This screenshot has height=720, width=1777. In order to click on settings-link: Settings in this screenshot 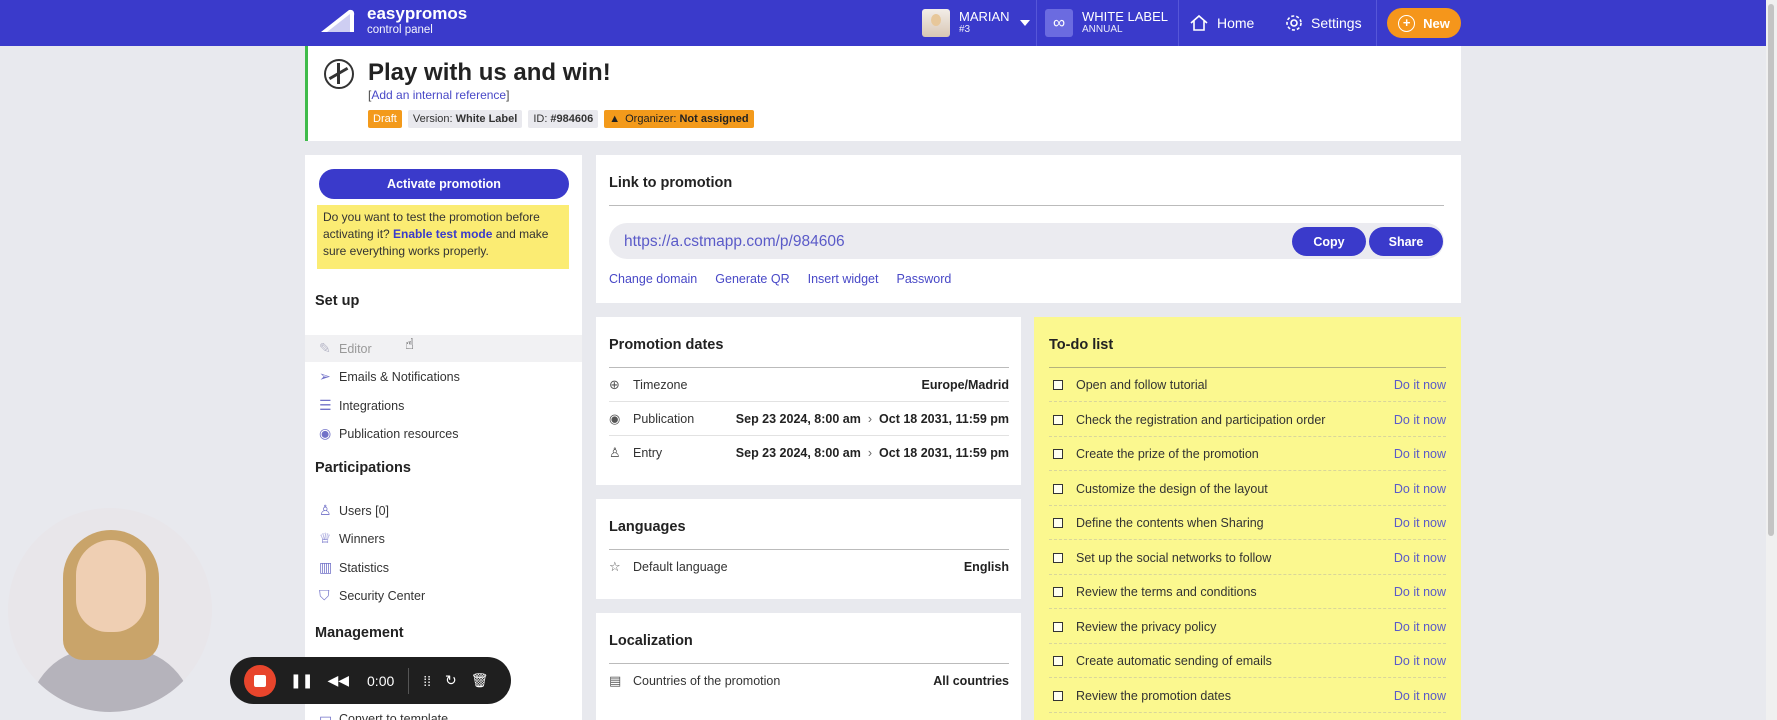, I will do `click(1323, 23)`.